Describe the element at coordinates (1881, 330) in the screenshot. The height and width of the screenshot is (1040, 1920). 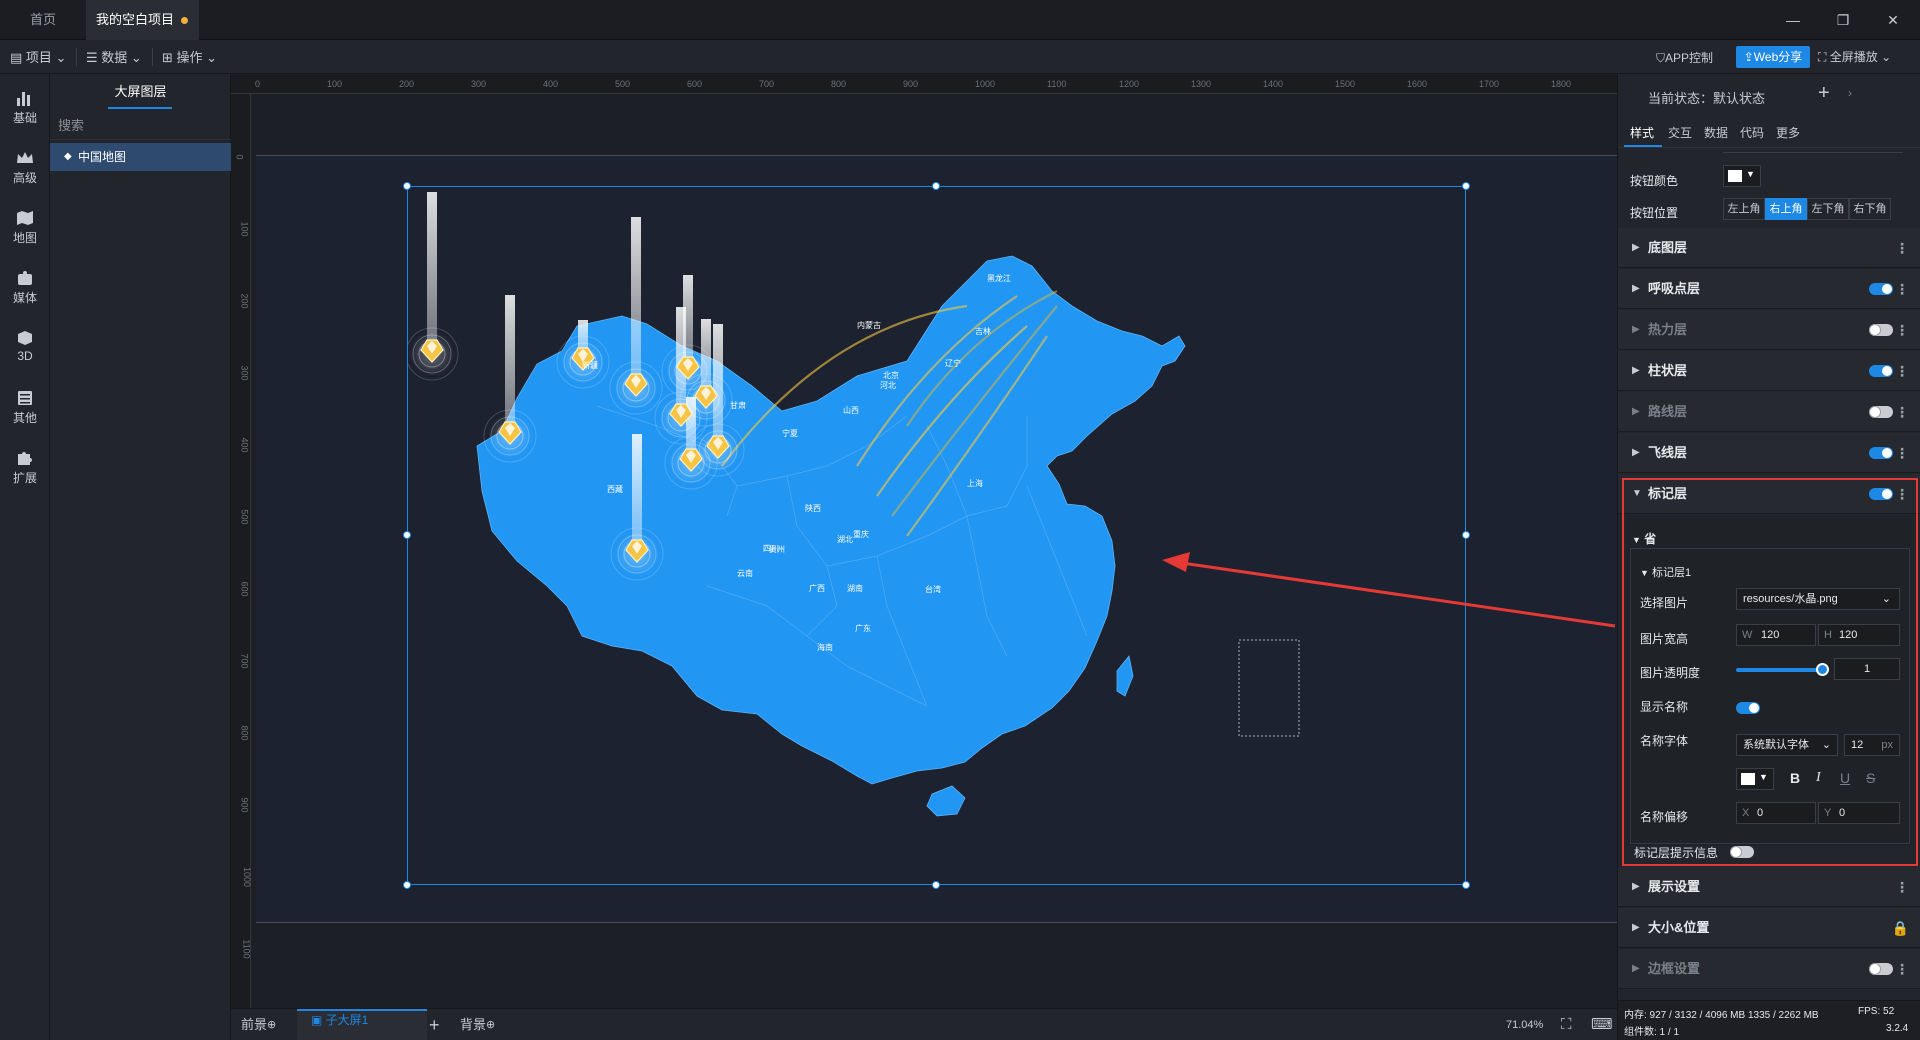
I see `toggle-heat` at that location.